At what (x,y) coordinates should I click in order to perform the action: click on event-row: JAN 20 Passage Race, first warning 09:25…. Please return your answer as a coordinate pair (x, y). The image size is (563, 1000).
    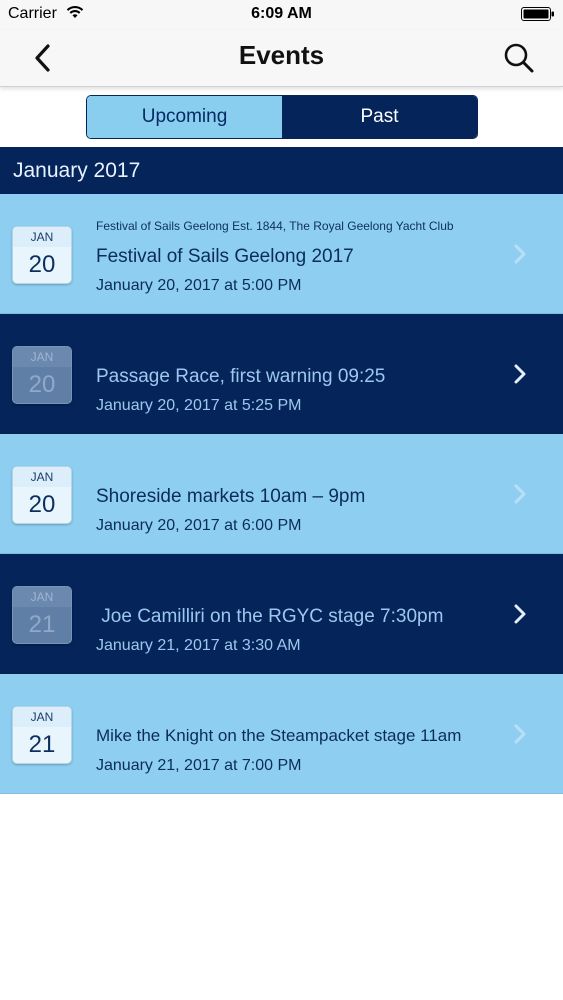
    Looking at the image, I should click on (281, 374).